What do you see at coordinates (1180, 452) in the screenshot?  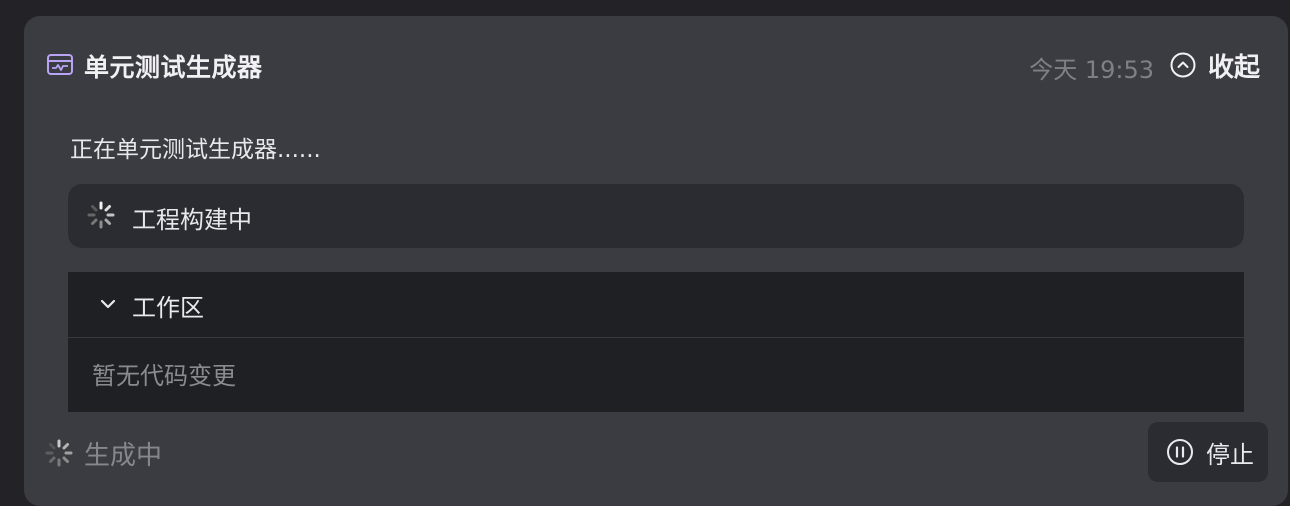 I see `pause-circle-icon` at bounding box center [1180, 452].